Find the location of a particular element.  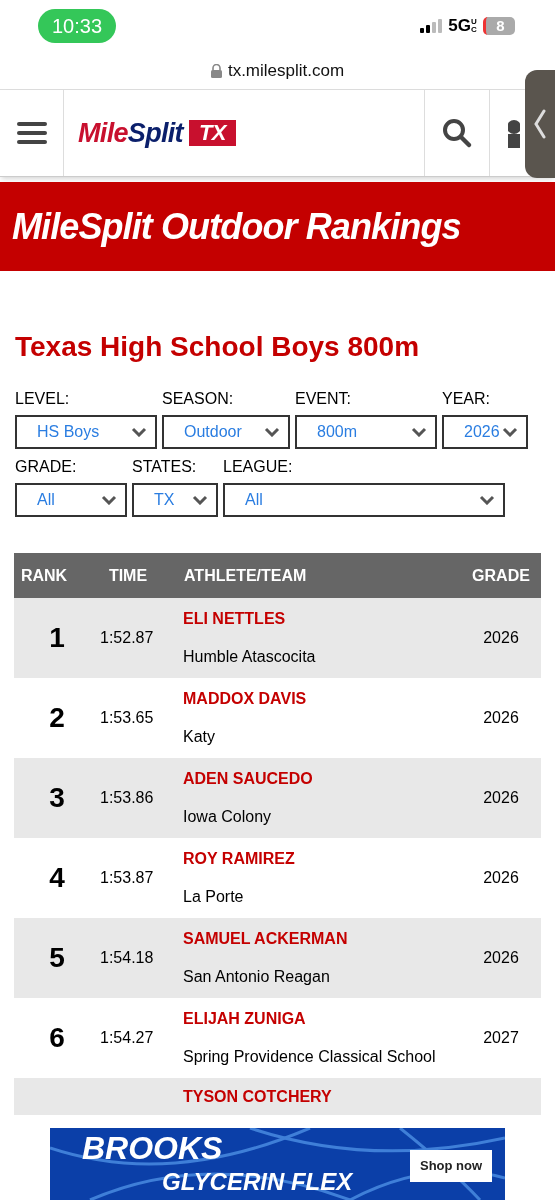

rank-cell-text: 3 is located at coordinates (57, 798).